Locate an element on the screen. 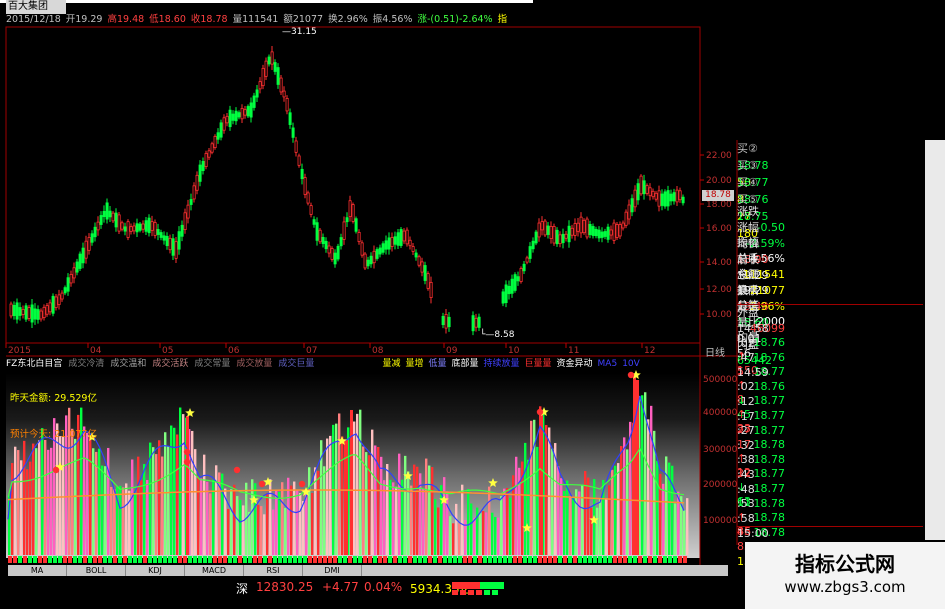 The image size is (945, 609). tick-time: :48 is located at coordinates (746, 489).